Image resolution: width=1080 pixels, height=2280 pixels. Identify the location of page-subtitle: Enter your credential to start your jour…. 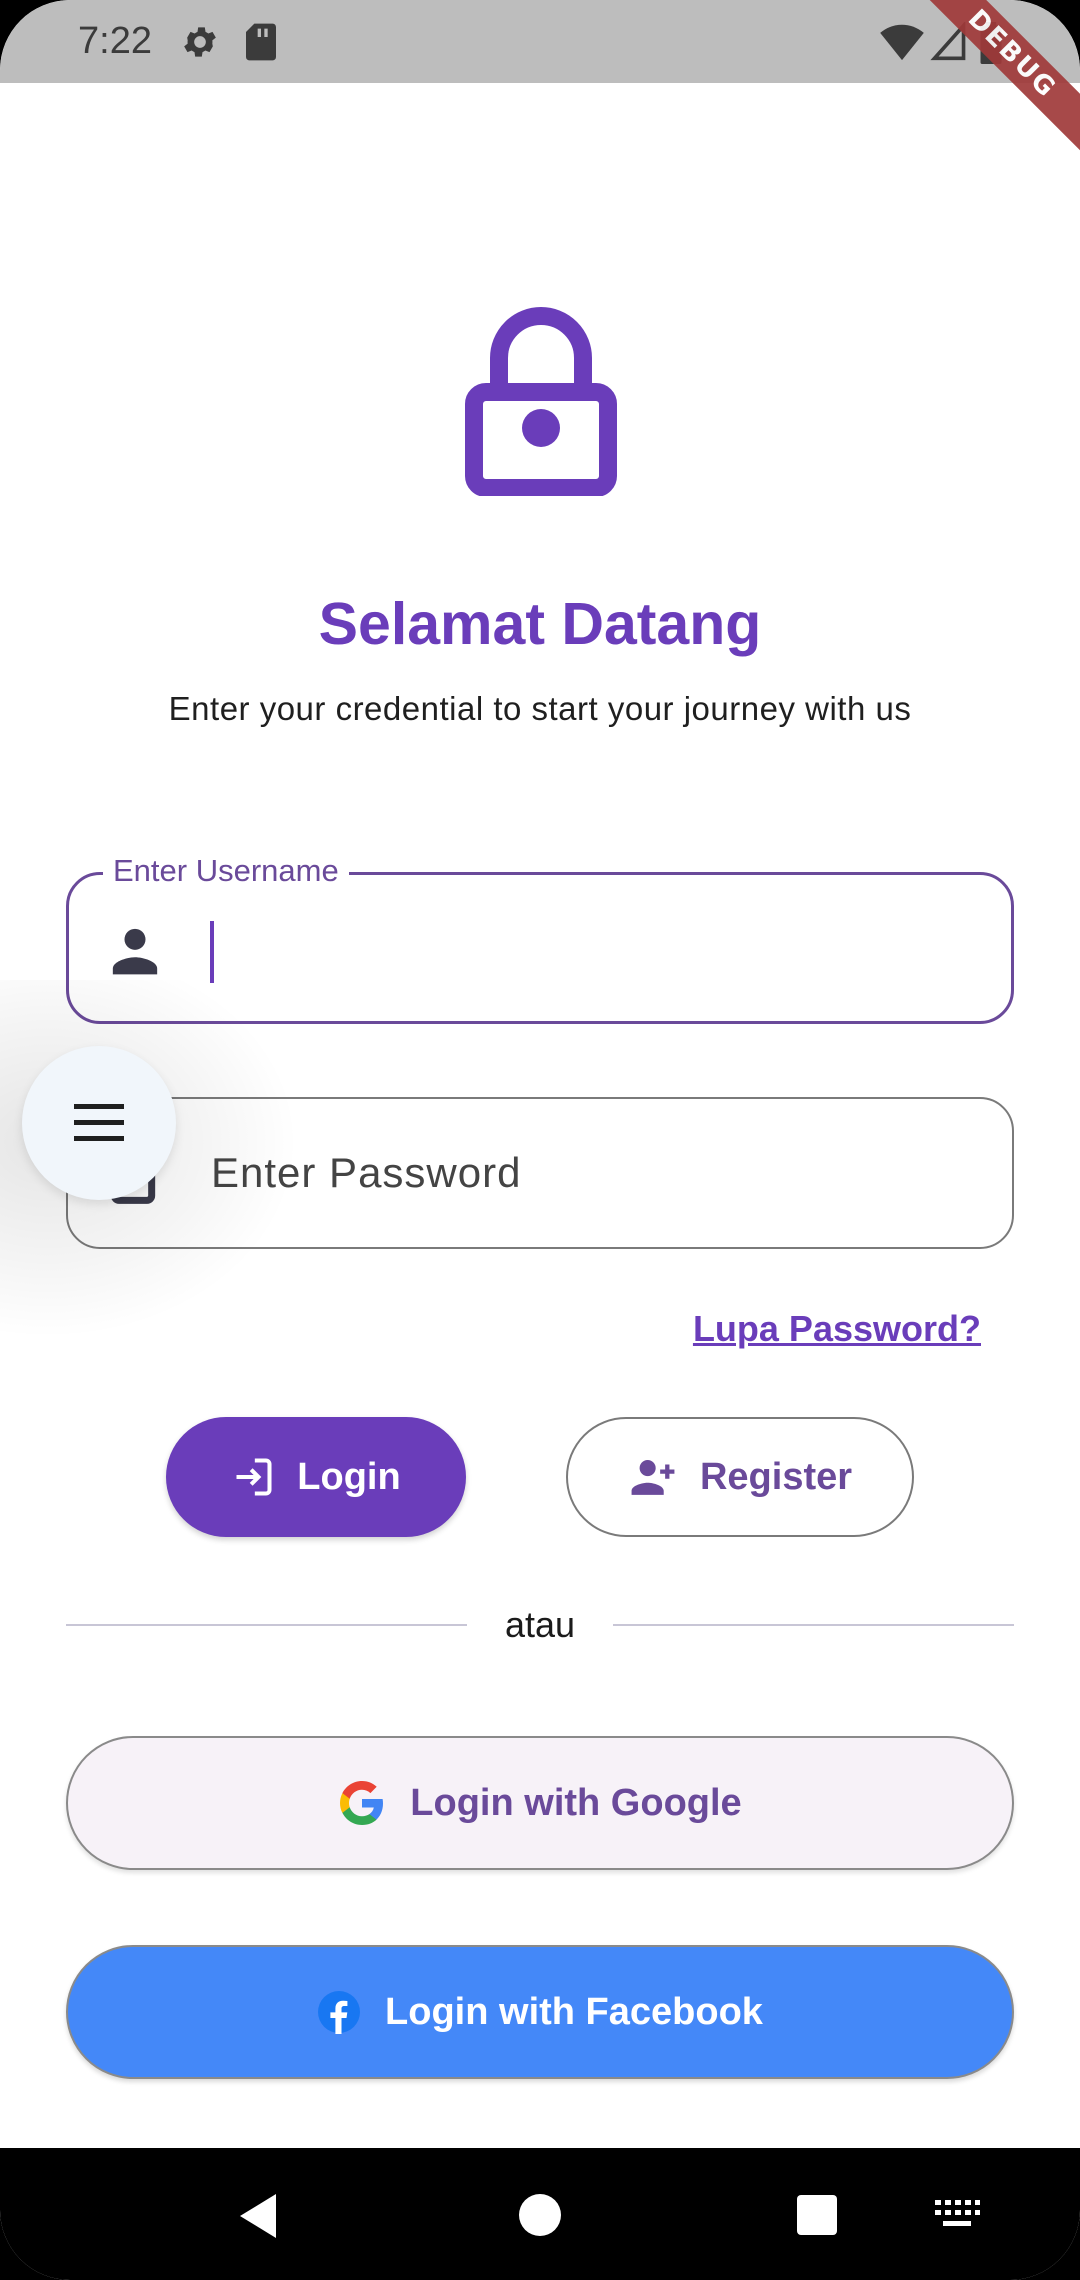
(540, 708).